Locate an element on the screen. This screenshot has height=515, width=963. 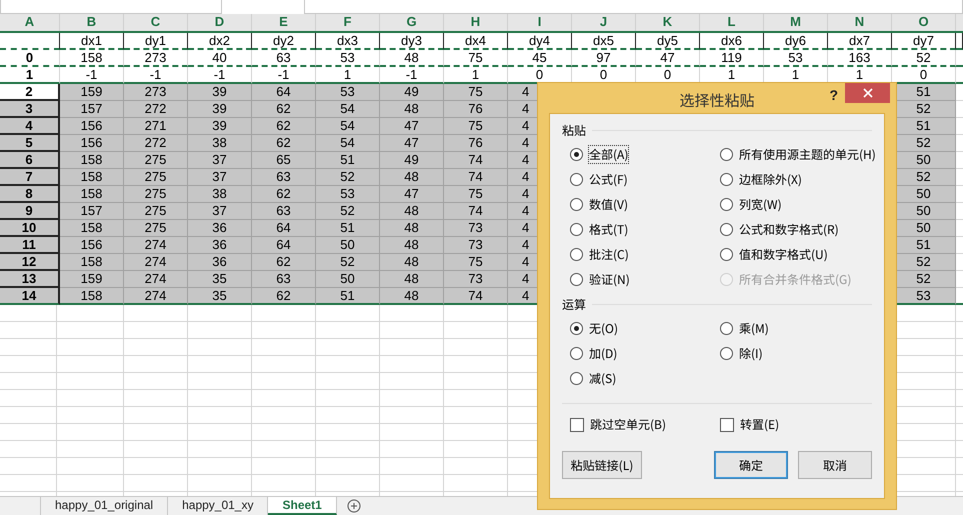
table-cell: 64 is located at coordinates (284, 228).